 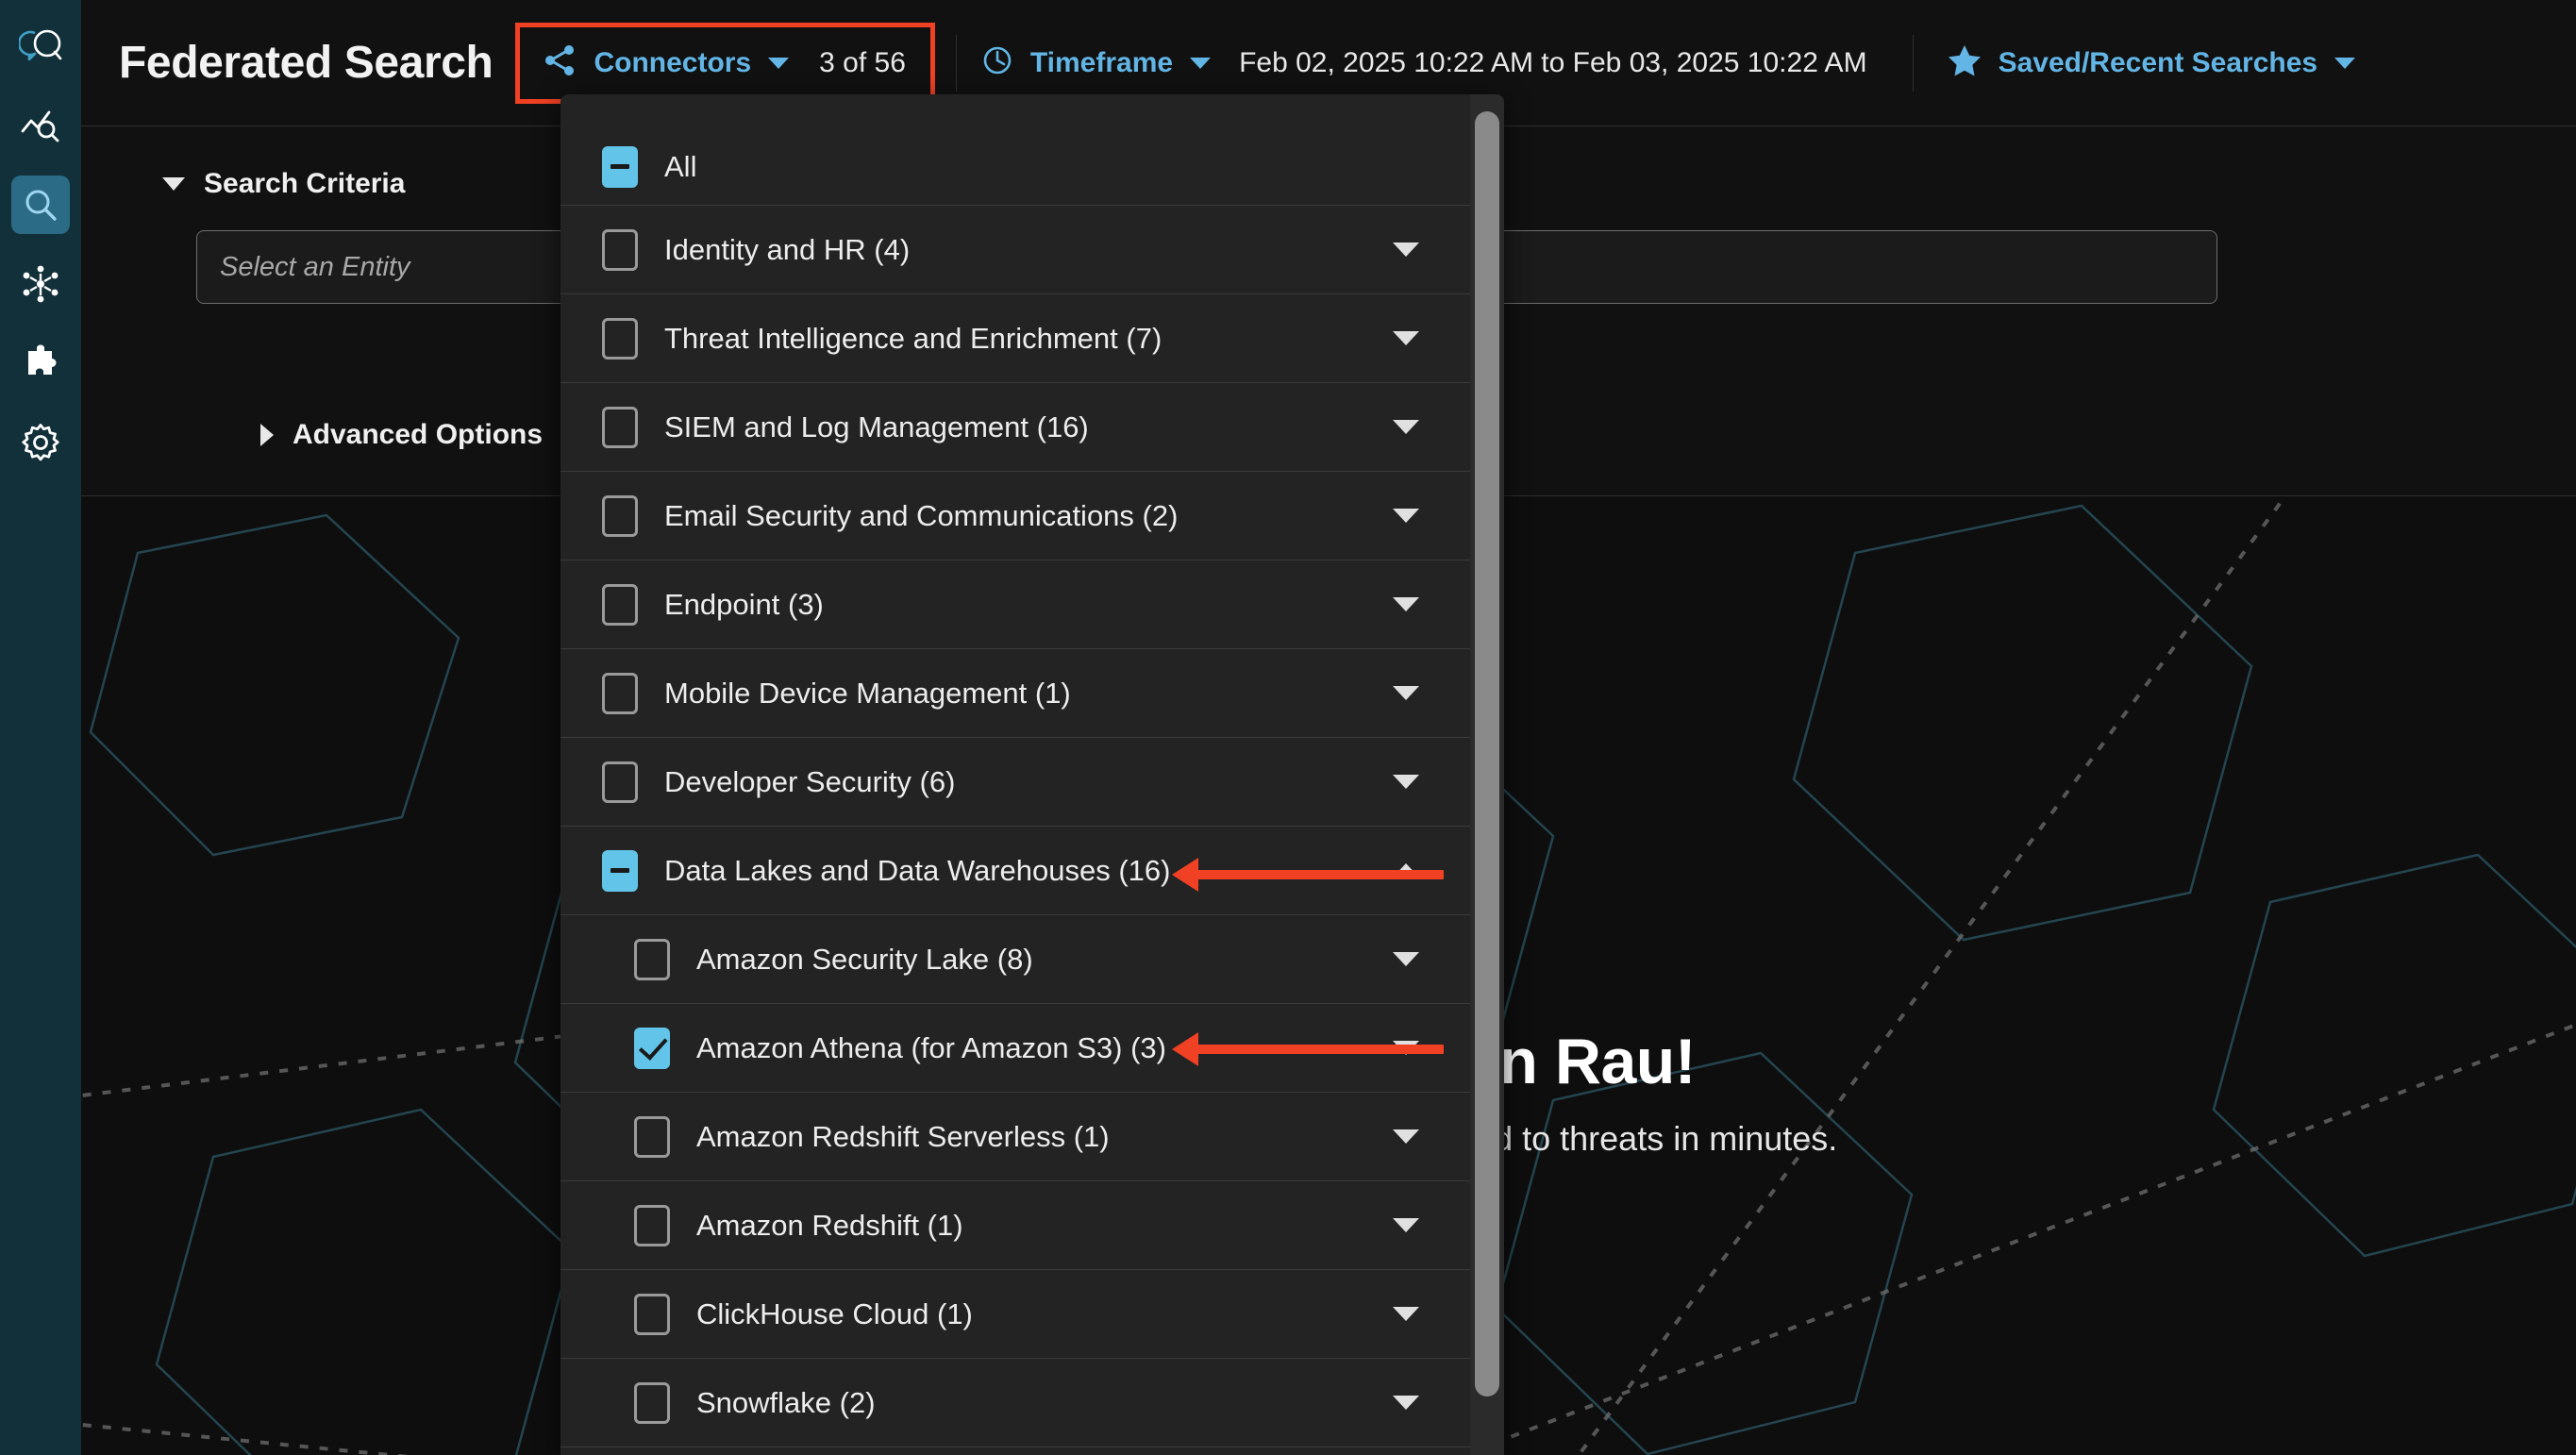 I want to click on connectors-item-label: Email Security and Communications (2), so click(x=921, y=515).